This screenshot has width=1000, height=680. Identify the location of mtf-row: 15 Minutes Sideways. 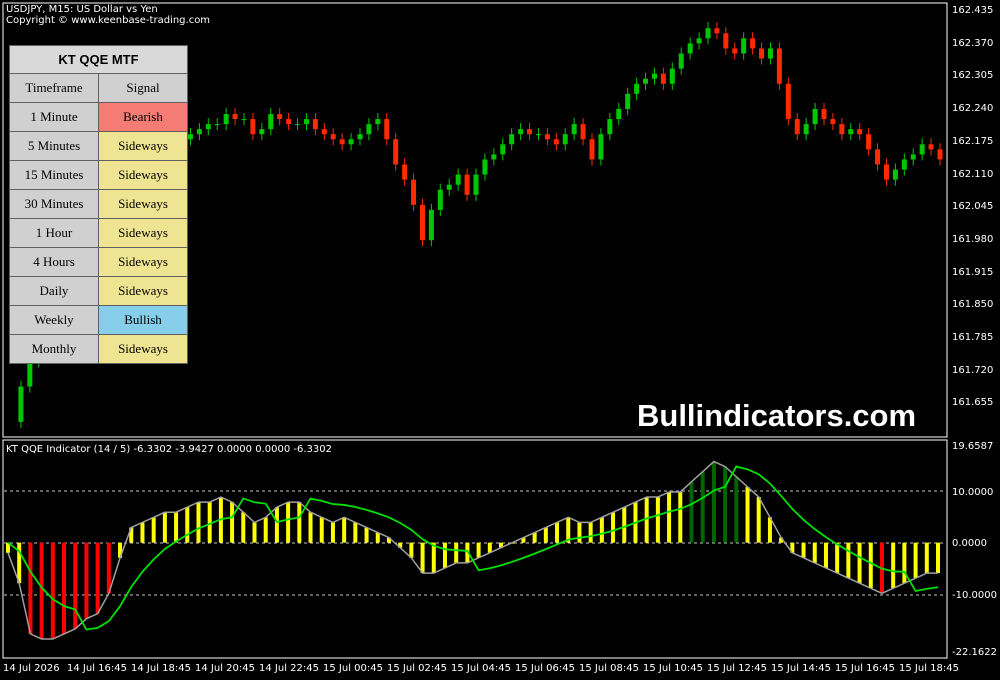
(98, 175).